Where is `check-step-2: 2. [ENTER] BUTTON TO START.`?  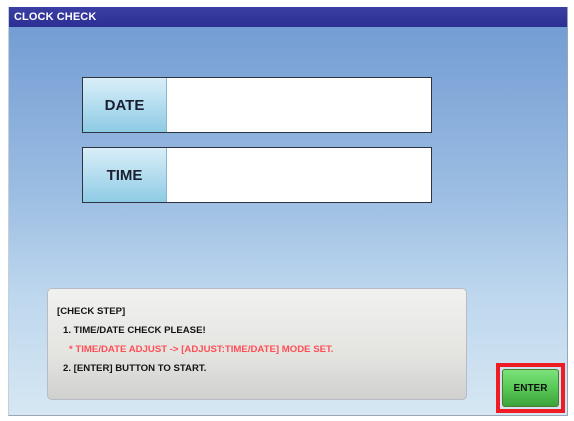 check-step-2: 2. [ENTER] BUTTON TO START. is located at coordinates (135, 368).